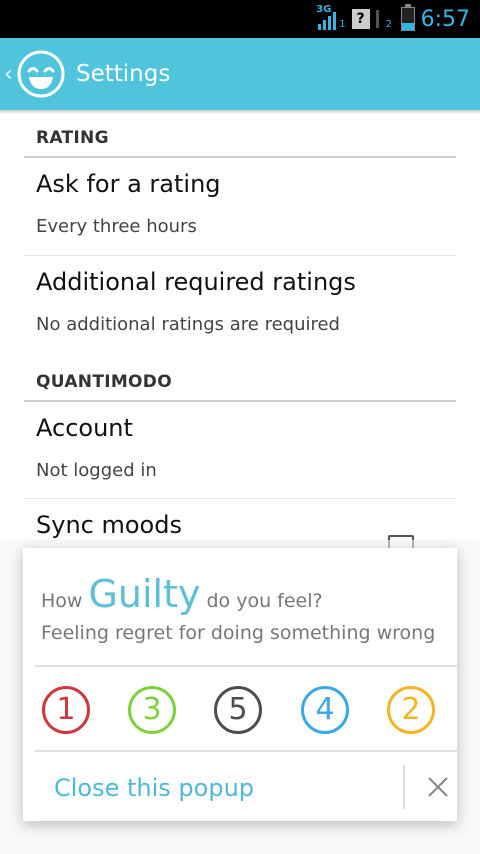 The image size is (480, 854). Describe the element at coordinates (9, 74) in the screenshot. I see `chevron-left-icon: ‹` at that location.